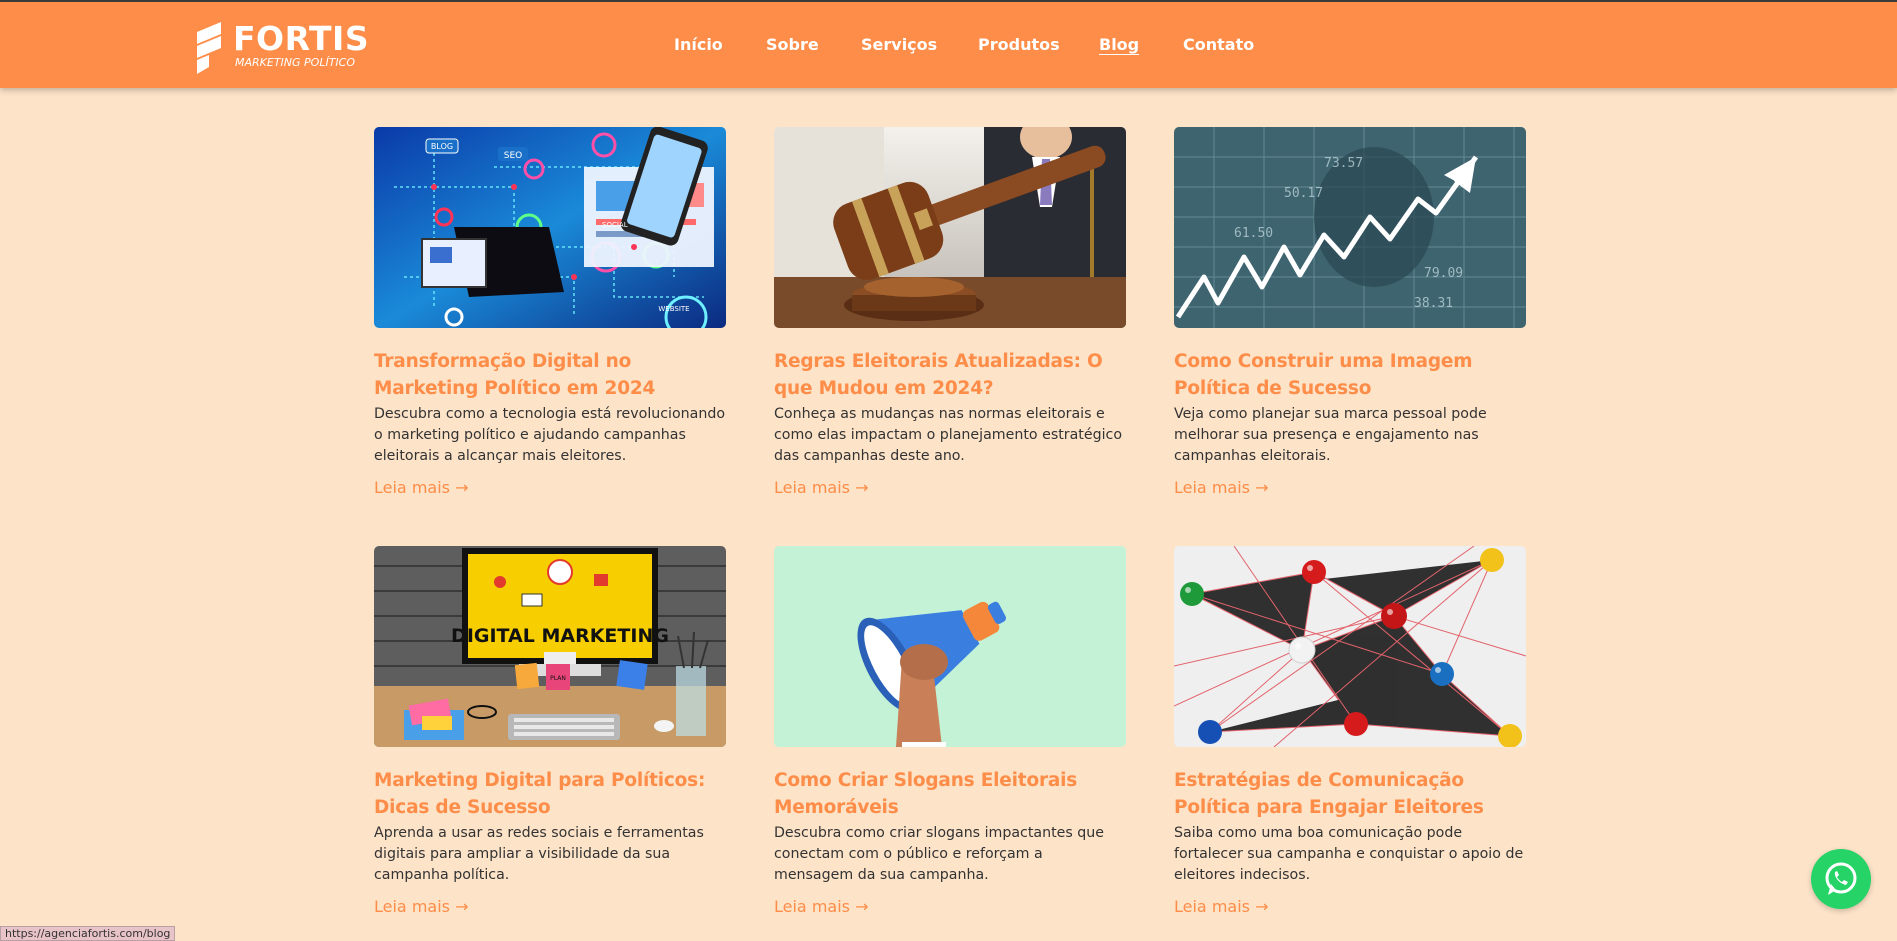 This screenshot has height=941, width=1897. Describe the element at coordinates (1119, 44) in the screenshot. I see `nav-item-blog: Blog` at that location.